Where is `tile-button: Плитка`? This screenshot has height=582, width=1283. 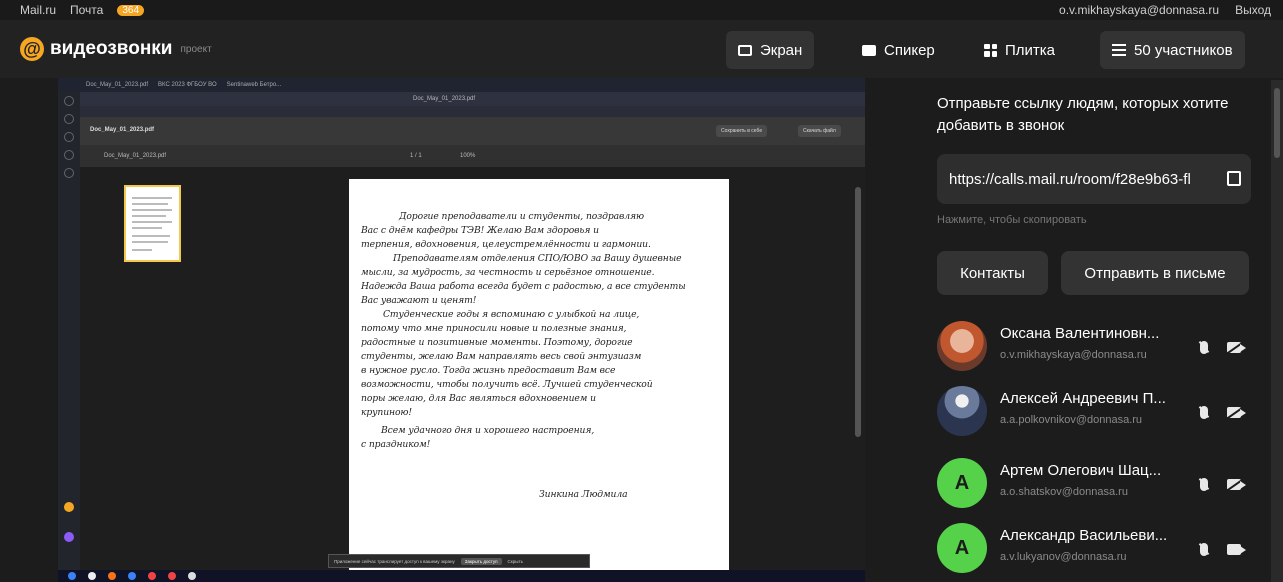
tile-button: Плитка is located at coordinates (1019, 50).